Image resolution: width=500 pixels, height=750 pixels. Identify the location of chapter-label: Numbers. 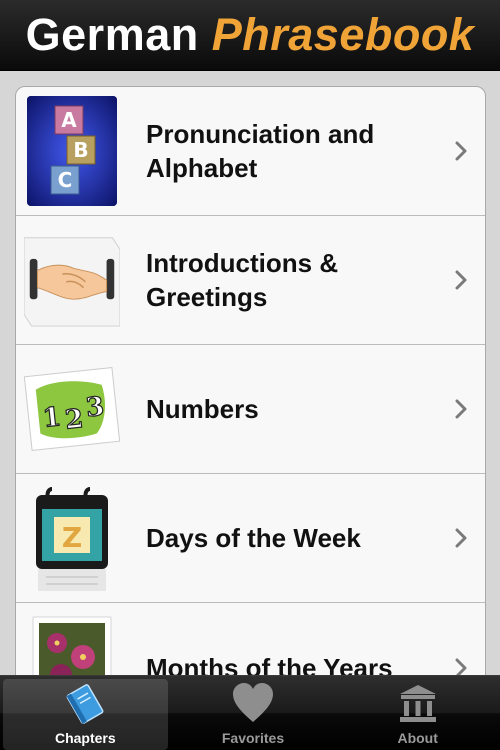
(202, 409).